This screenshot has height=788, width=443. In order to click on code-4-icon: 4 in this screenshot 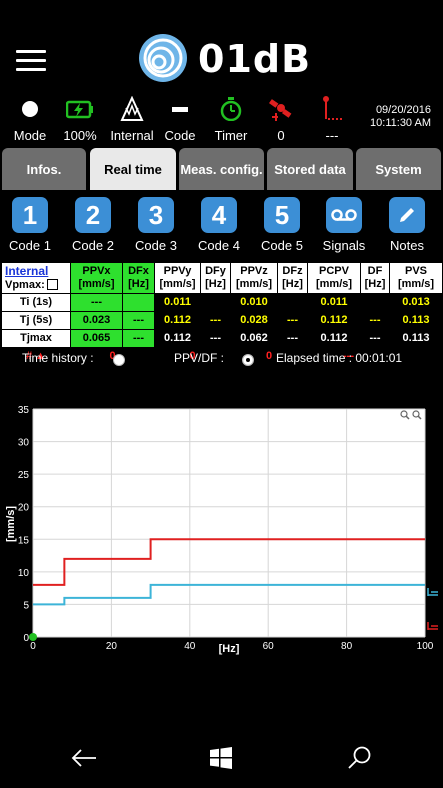, I will do `click(219, 215)`.